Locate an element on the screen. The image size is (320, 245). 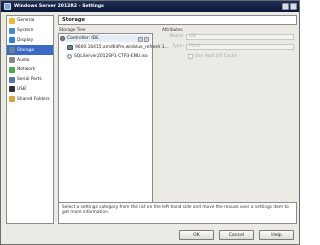
tree-item-optical-disk: SQLServer2012SP1-CTP3-ENU.iso is located at coordinates (107, 56).